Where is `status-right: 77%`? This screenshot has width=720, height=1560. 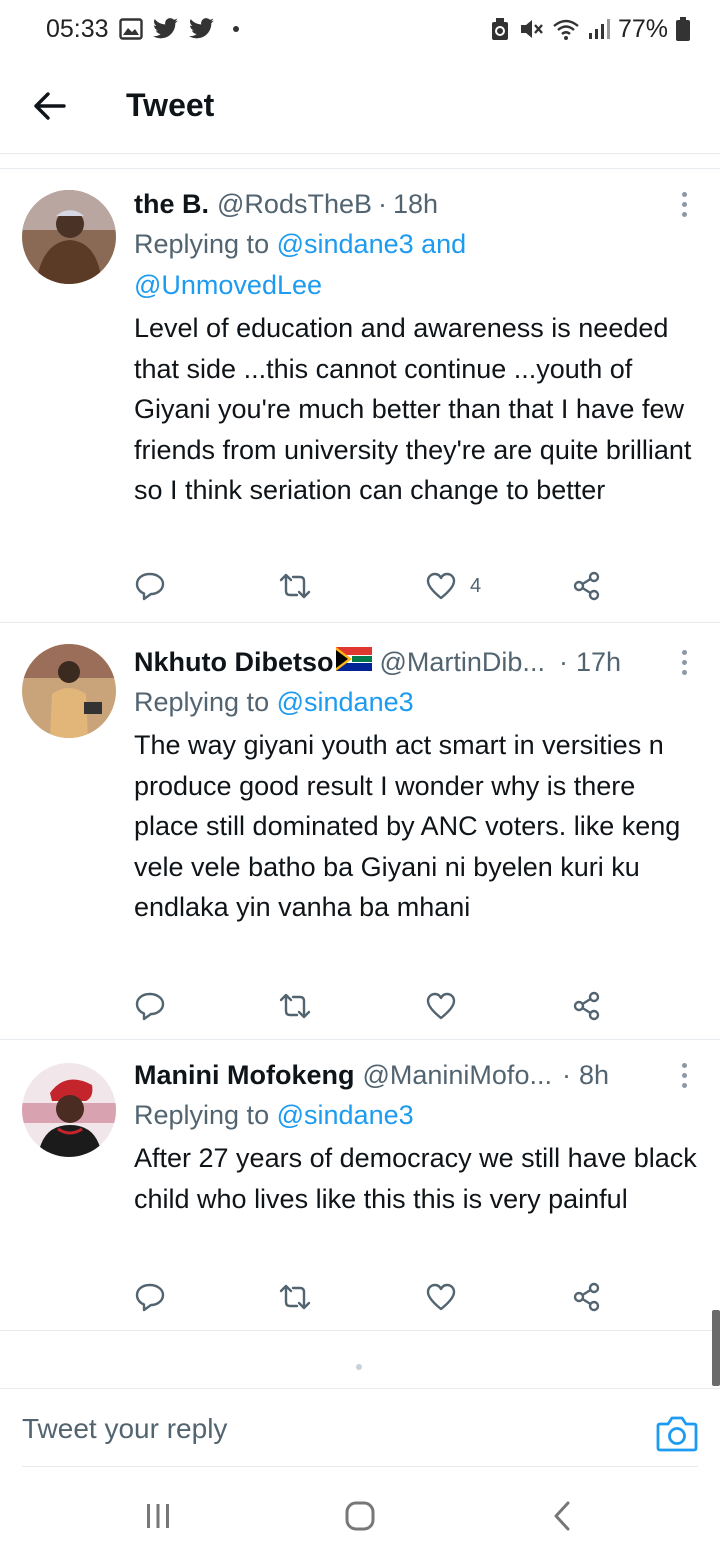
status-right: 77% is located at coordinates (590, 29).